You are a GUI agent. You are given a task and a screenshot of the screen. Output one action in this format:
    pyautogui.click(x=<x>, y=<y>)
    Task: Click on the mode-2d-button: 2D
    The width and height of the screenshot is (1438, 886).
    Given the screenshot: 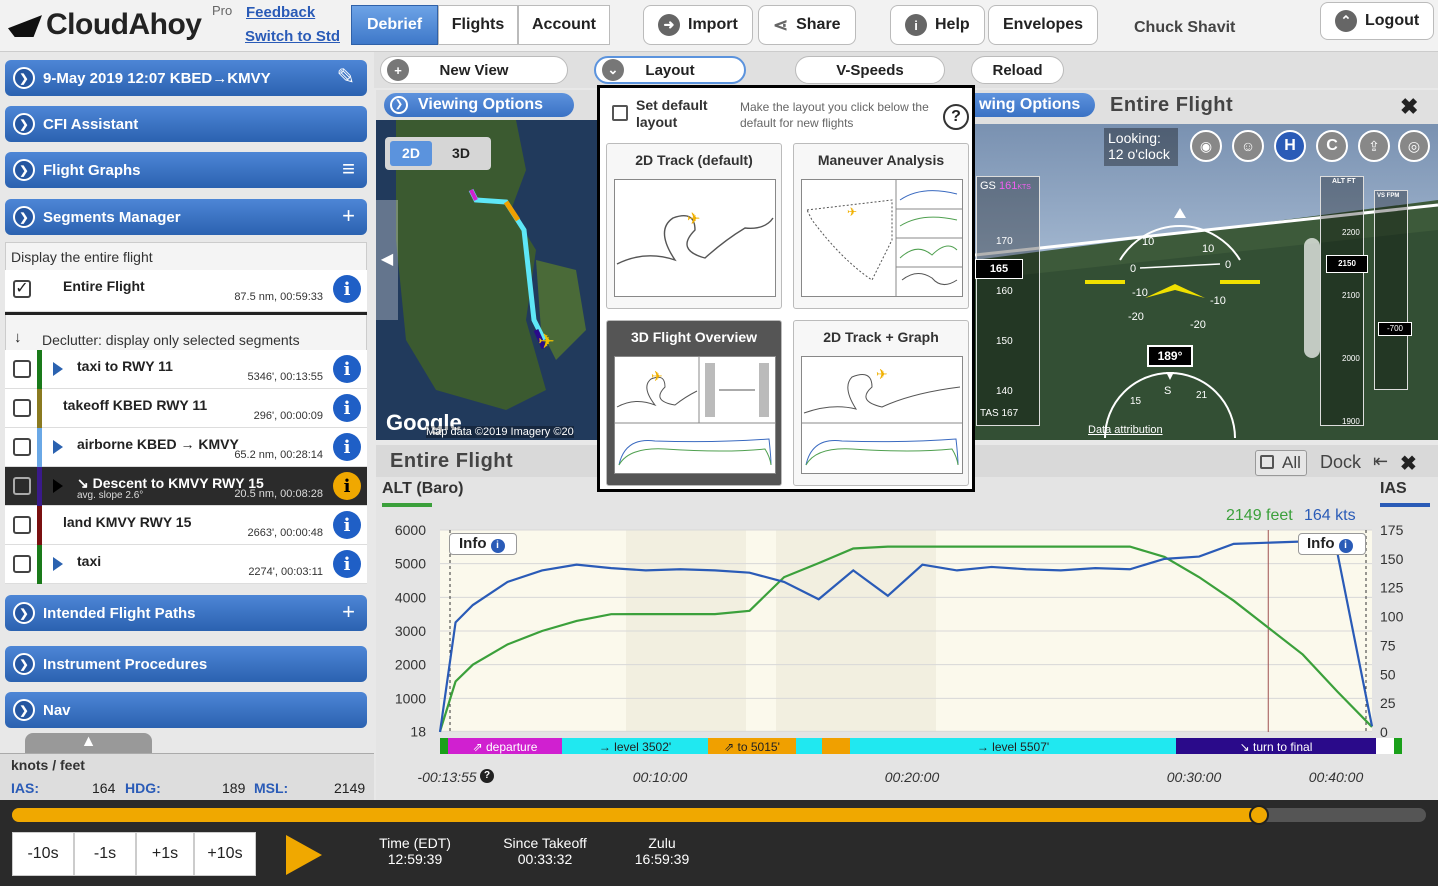 What is the action you would take?
    pyautogui.click(x=411, y=153)
    